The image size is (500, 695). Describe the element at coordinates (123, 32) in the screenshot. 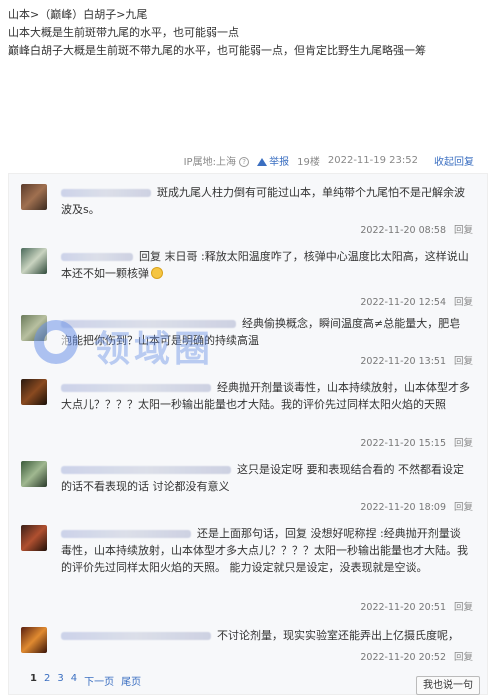

I see `post-line-2: 山本大概是生前斑带九尾的水平，也可能弱一点` at that location.